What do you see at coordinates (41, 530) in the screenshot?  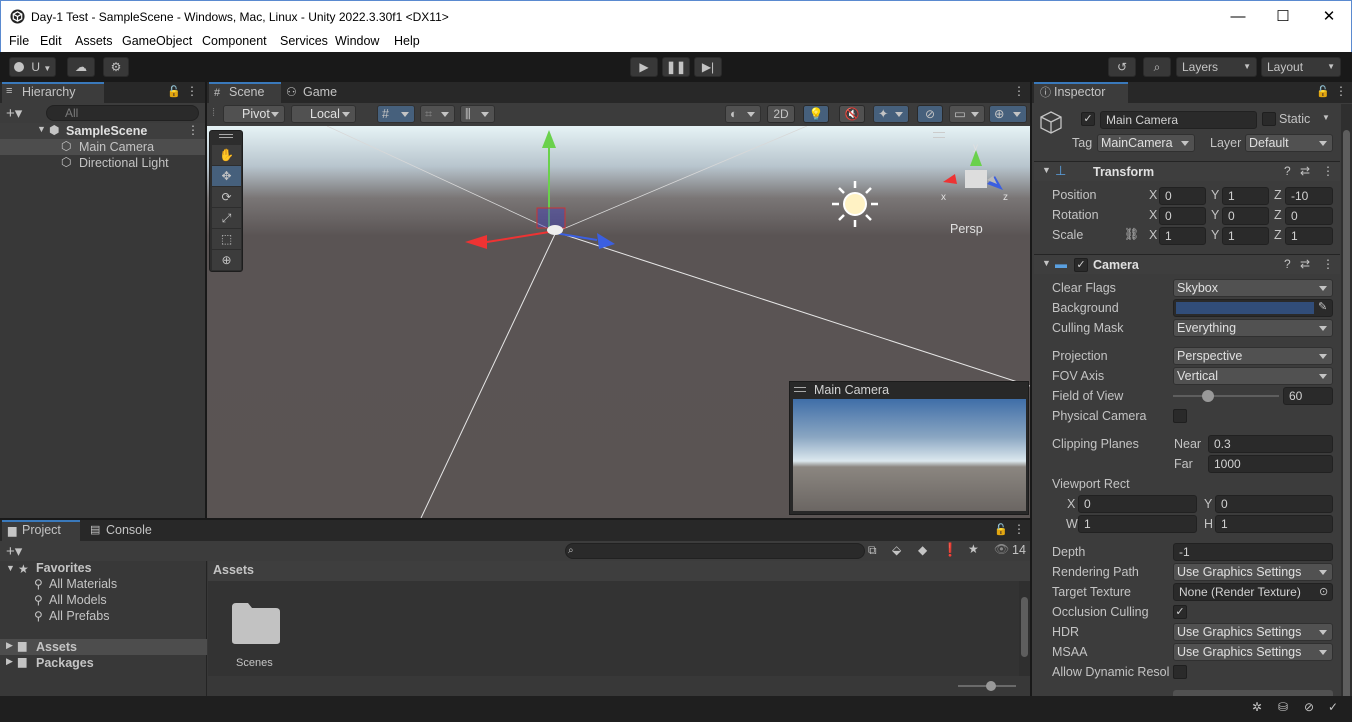 I see `tab-project: ▆ Project` at bounding box center [41, 530].